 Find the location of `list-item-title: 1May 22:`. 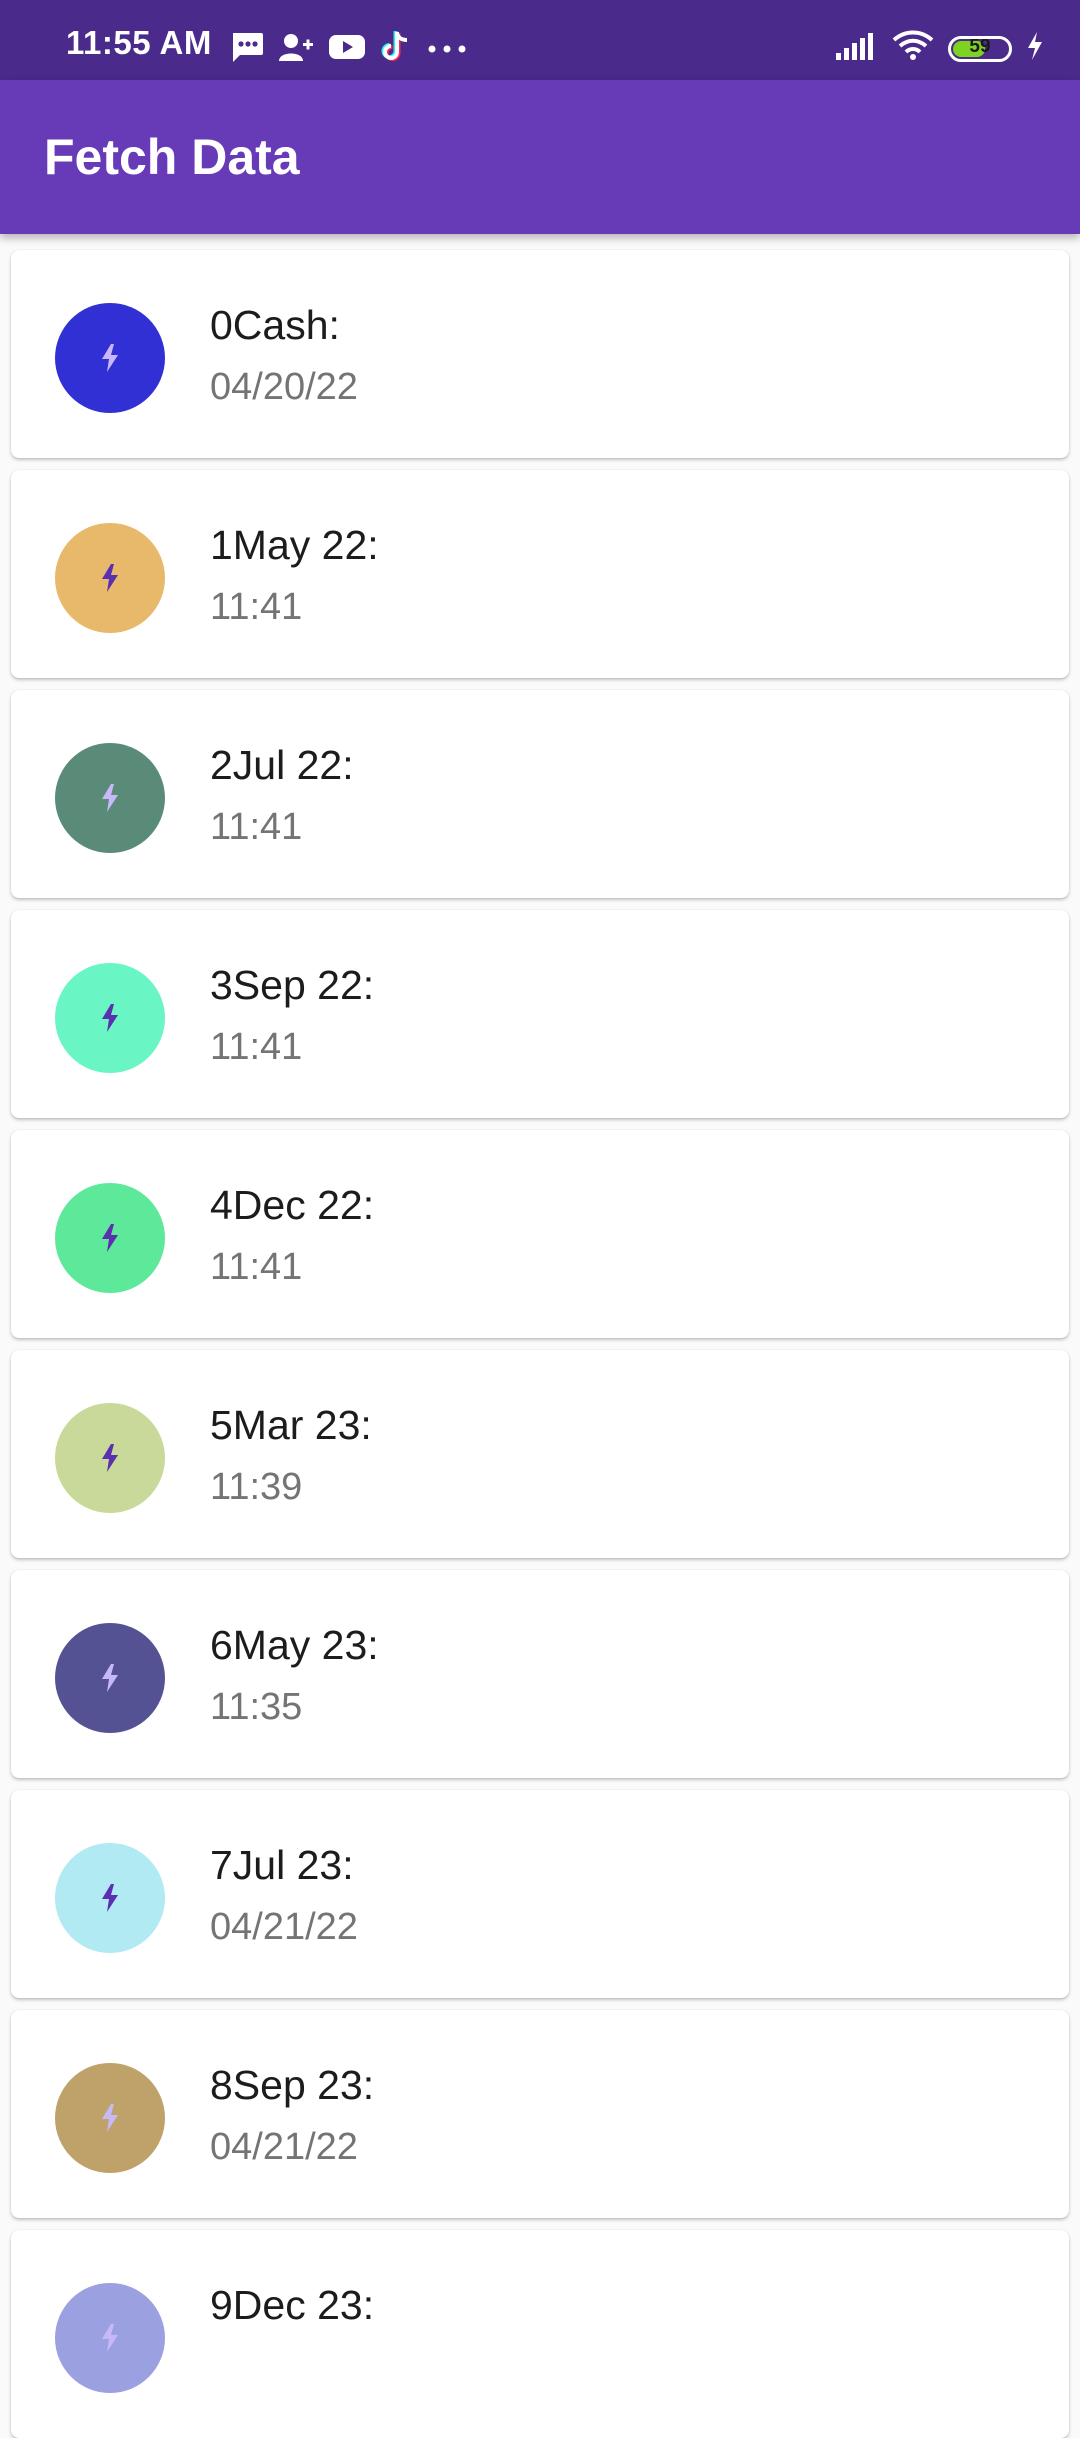

list-item-title: 1May 22: is located at coordinates (294, 545).